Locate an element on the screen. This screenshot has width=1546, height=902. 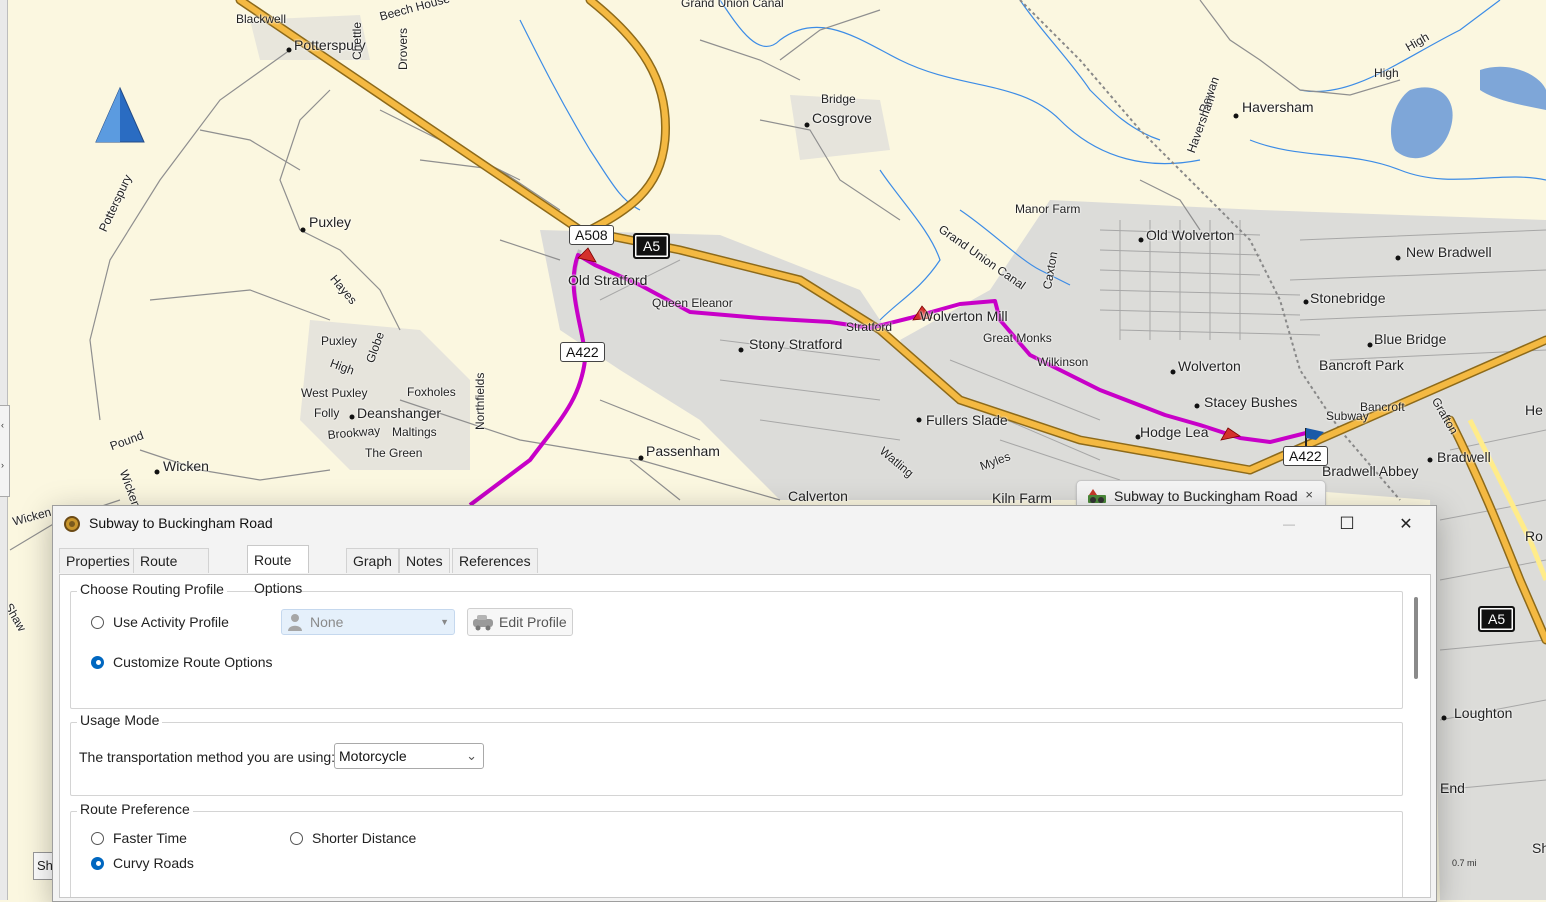
curvy-roads-label: Curvy Roads is located at coordinates (153, 863).